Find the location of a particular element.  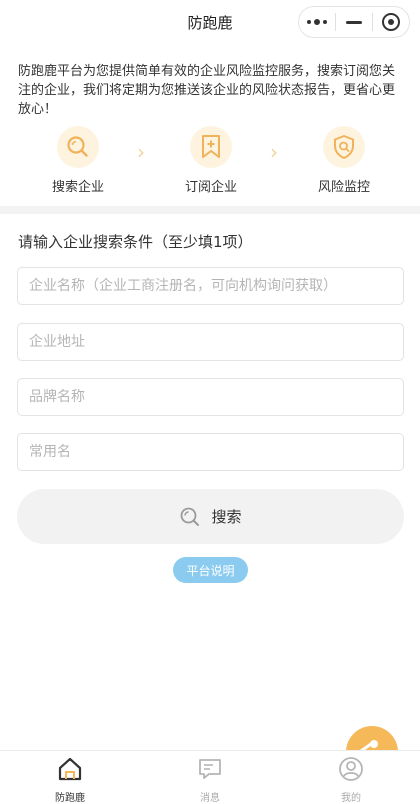

search-button-label: 搜索 is located at coordinates (226, 517).